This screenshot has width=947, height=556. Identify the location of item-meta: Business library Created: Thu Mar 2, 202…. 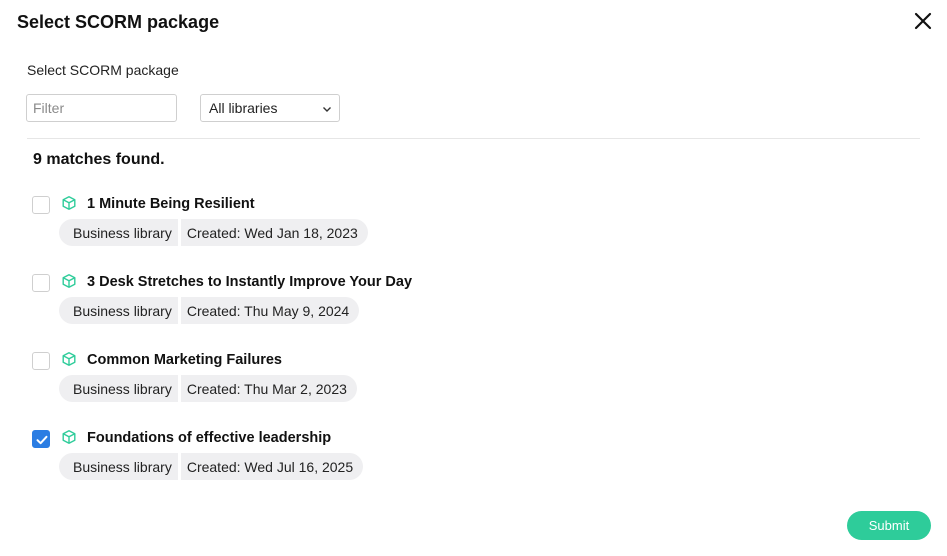
(208, 388).